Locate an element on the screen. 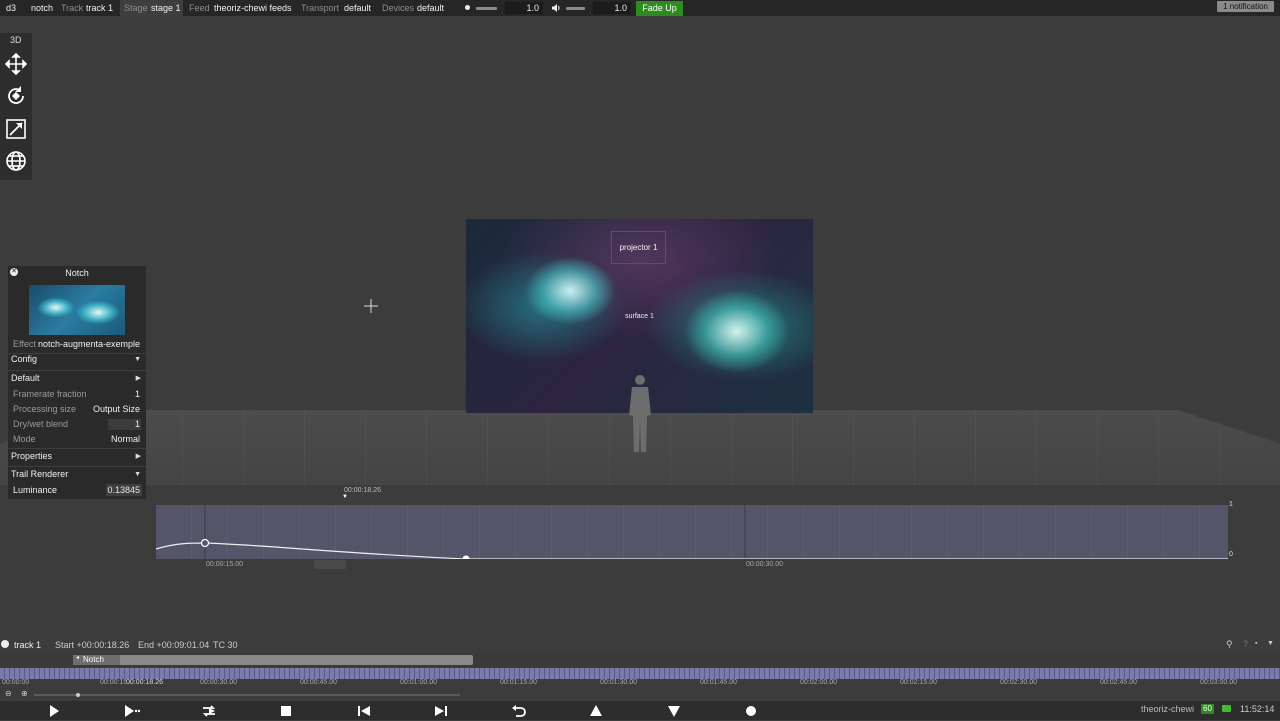 The image size is (1280, 721). projector-label: projector 1 is located at coordinates (638, 247).